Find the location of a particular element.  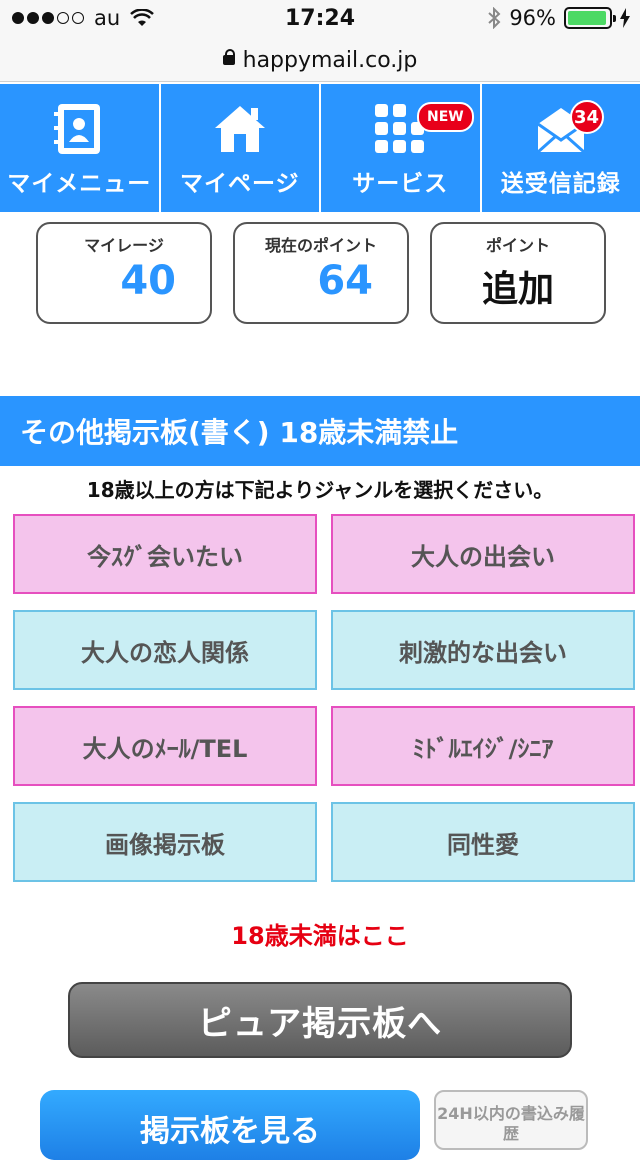

genre-button: ﾐﾄﾞﾙｴｲｼﾞ/ｼﾆｱ is located at coordinates (483, 746).